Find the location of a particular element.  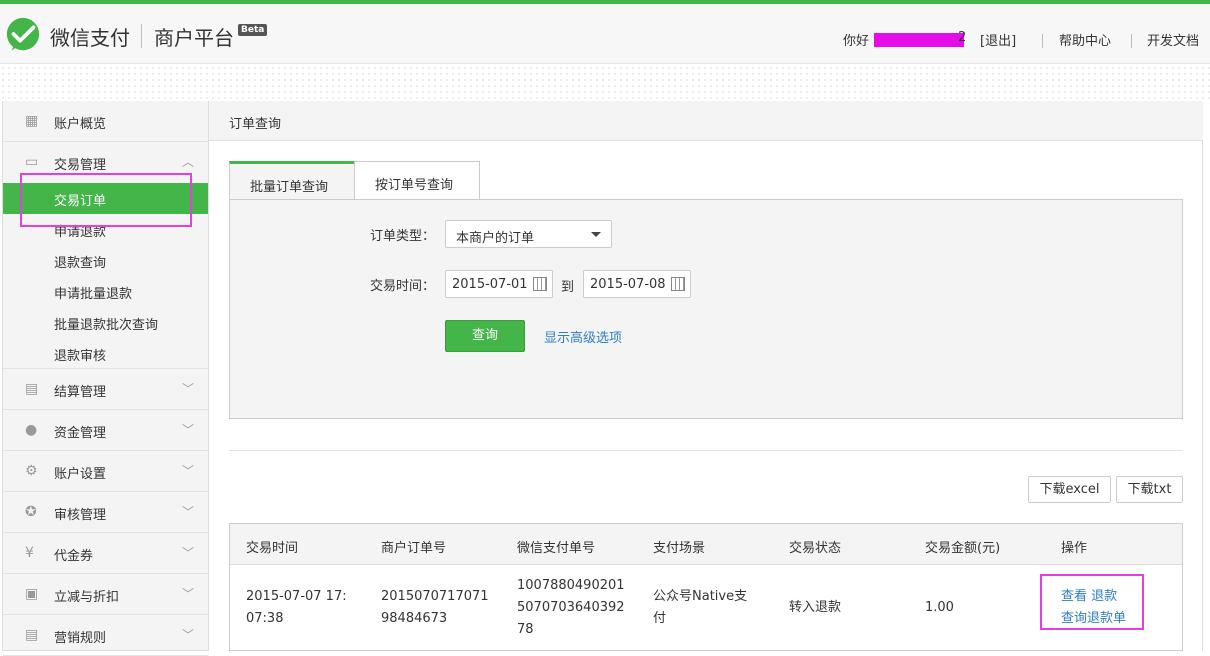

table-header: 交易时间 商户订单号 微信支付单号 支付场景 交易状态 交易金额(元) 操作 is located at coordinates (706, 544).